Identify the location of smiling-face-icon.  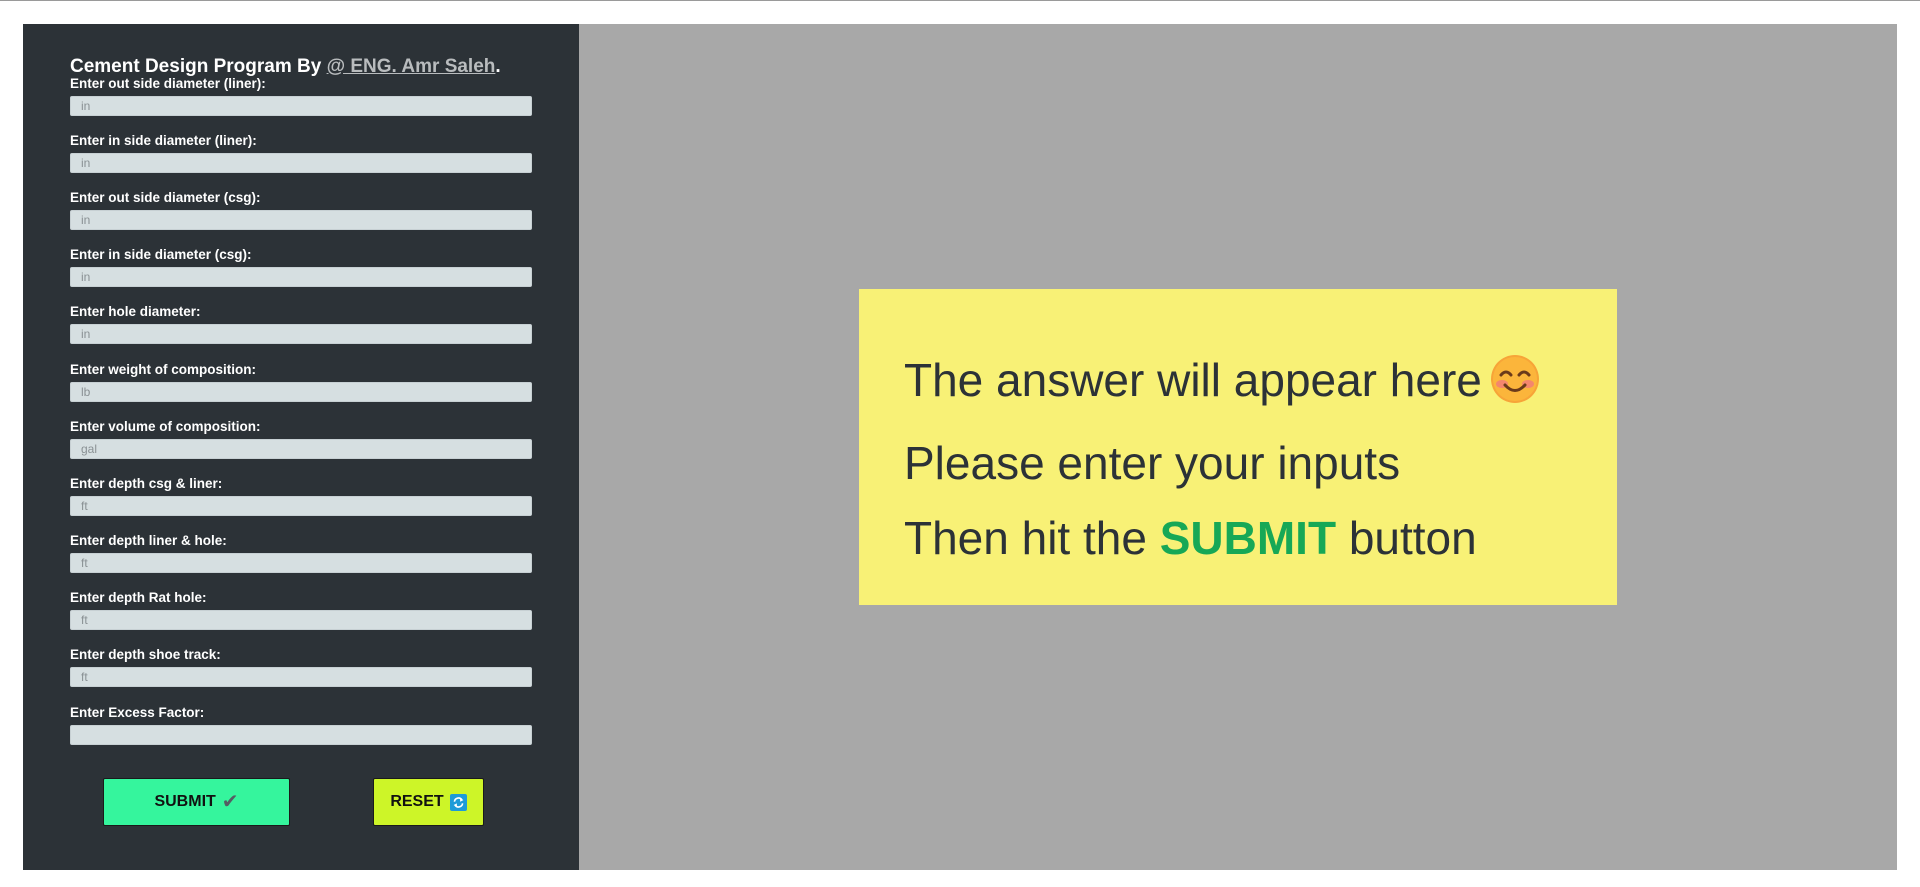
(1515, 388).